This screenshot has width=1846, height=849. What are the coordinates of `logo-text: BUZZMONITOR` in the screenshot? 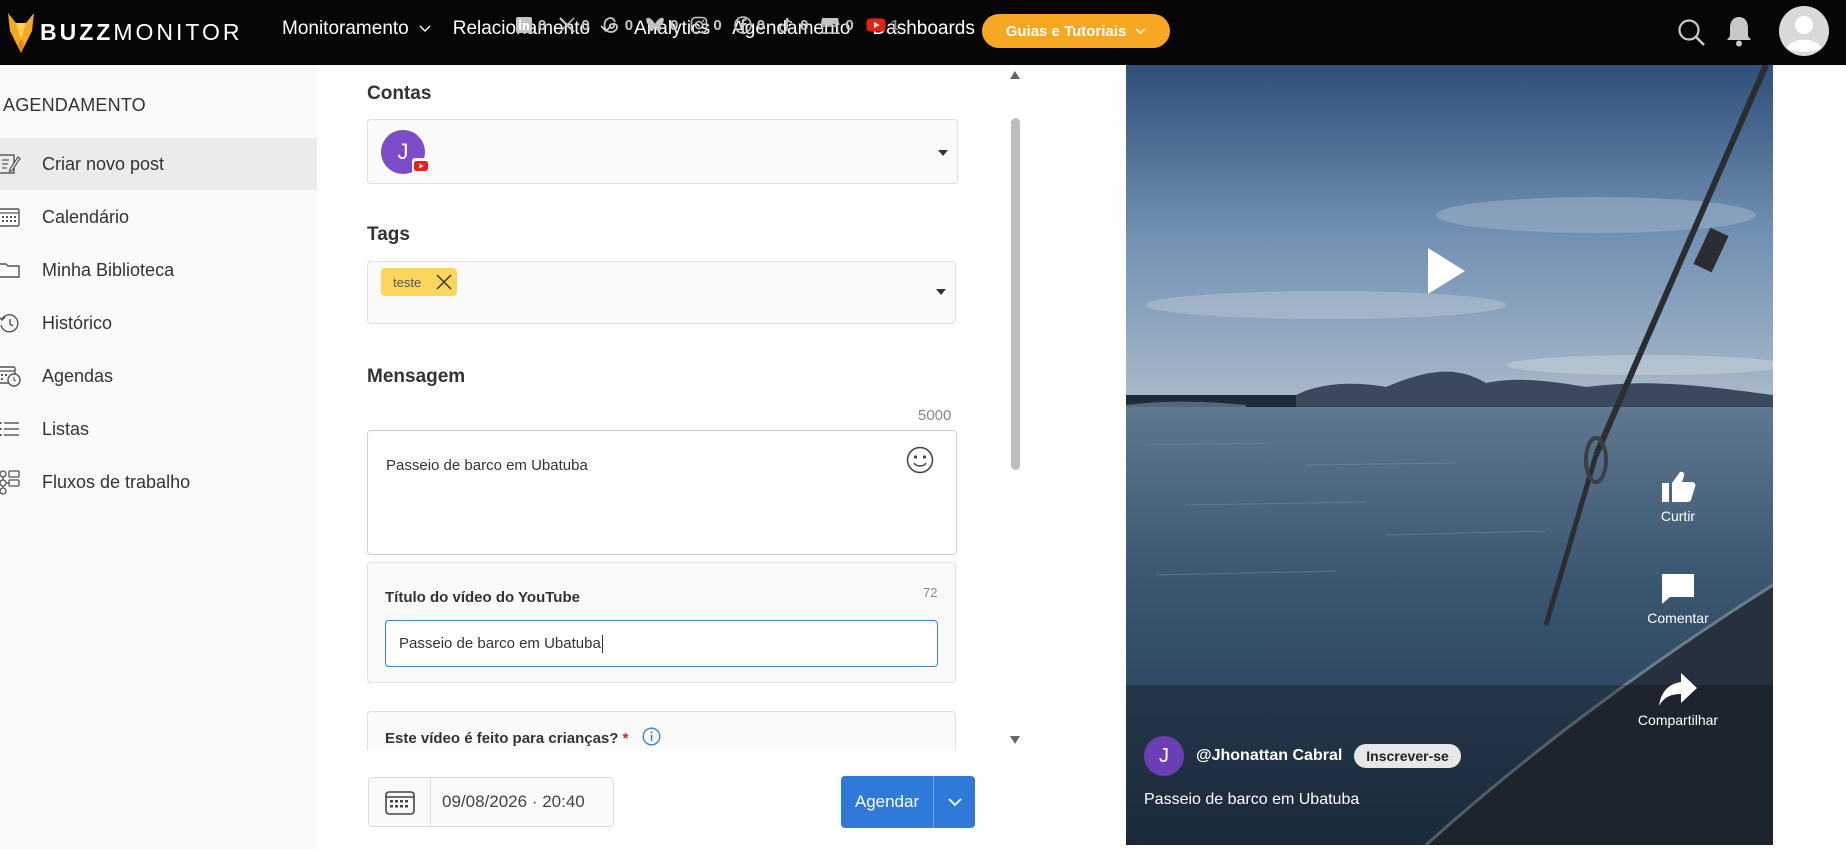 It's located at (141, 31).